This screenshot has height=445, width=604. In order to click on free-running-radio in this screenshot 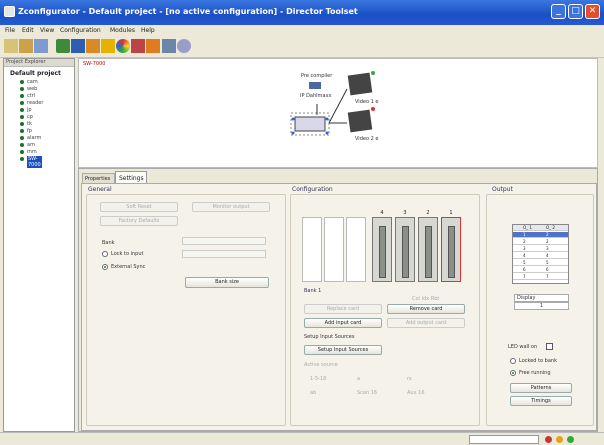, I will do `click(513, 373)`.